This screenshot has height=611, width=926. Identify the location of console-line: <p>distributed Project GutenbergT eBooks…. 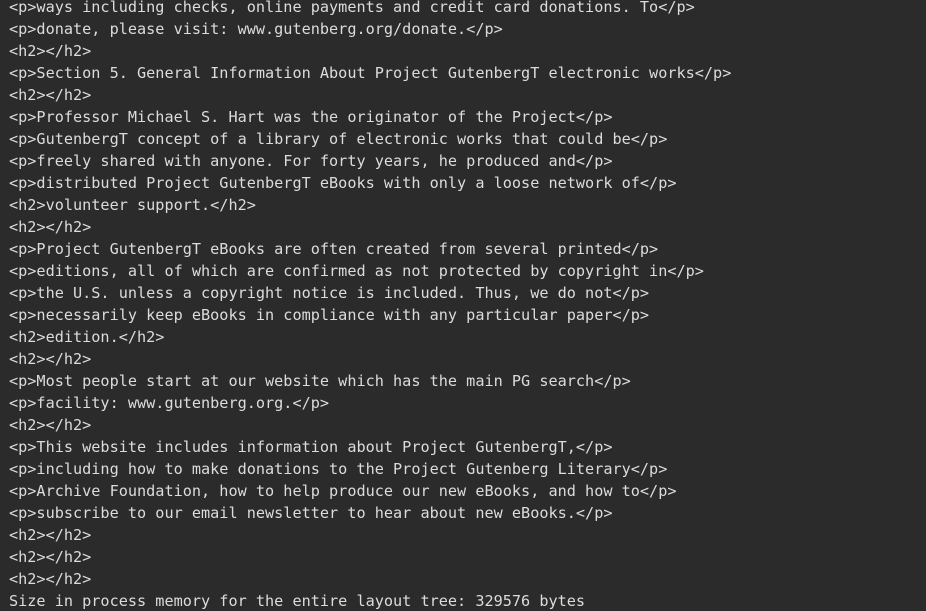
(343, 183).